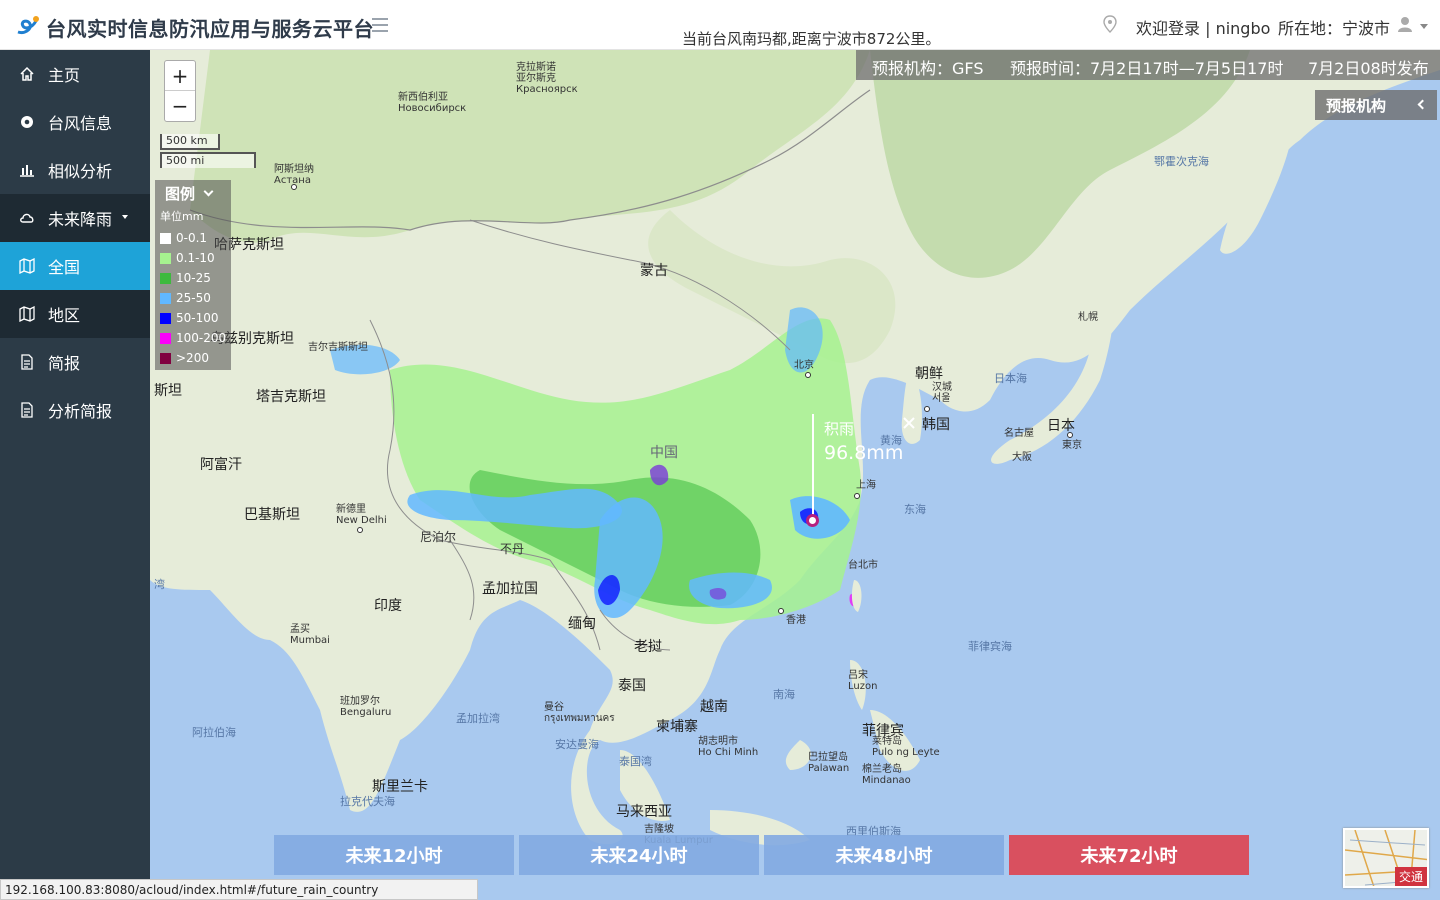 The width and height of the screenshot is (1440, 900). Describe the element at coordinates (438, 537) in the screenshot. I see `map-label-nepal: 尼泊尔` at that location.